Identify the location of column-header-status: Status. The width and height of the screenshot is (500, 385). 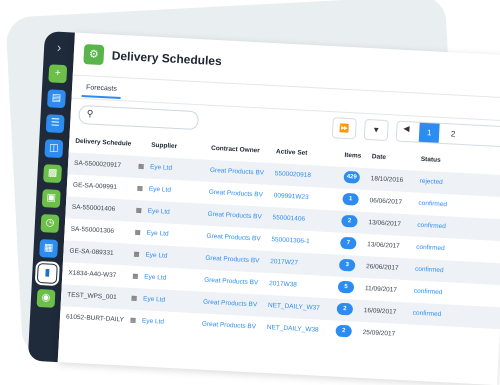
(446, 161).